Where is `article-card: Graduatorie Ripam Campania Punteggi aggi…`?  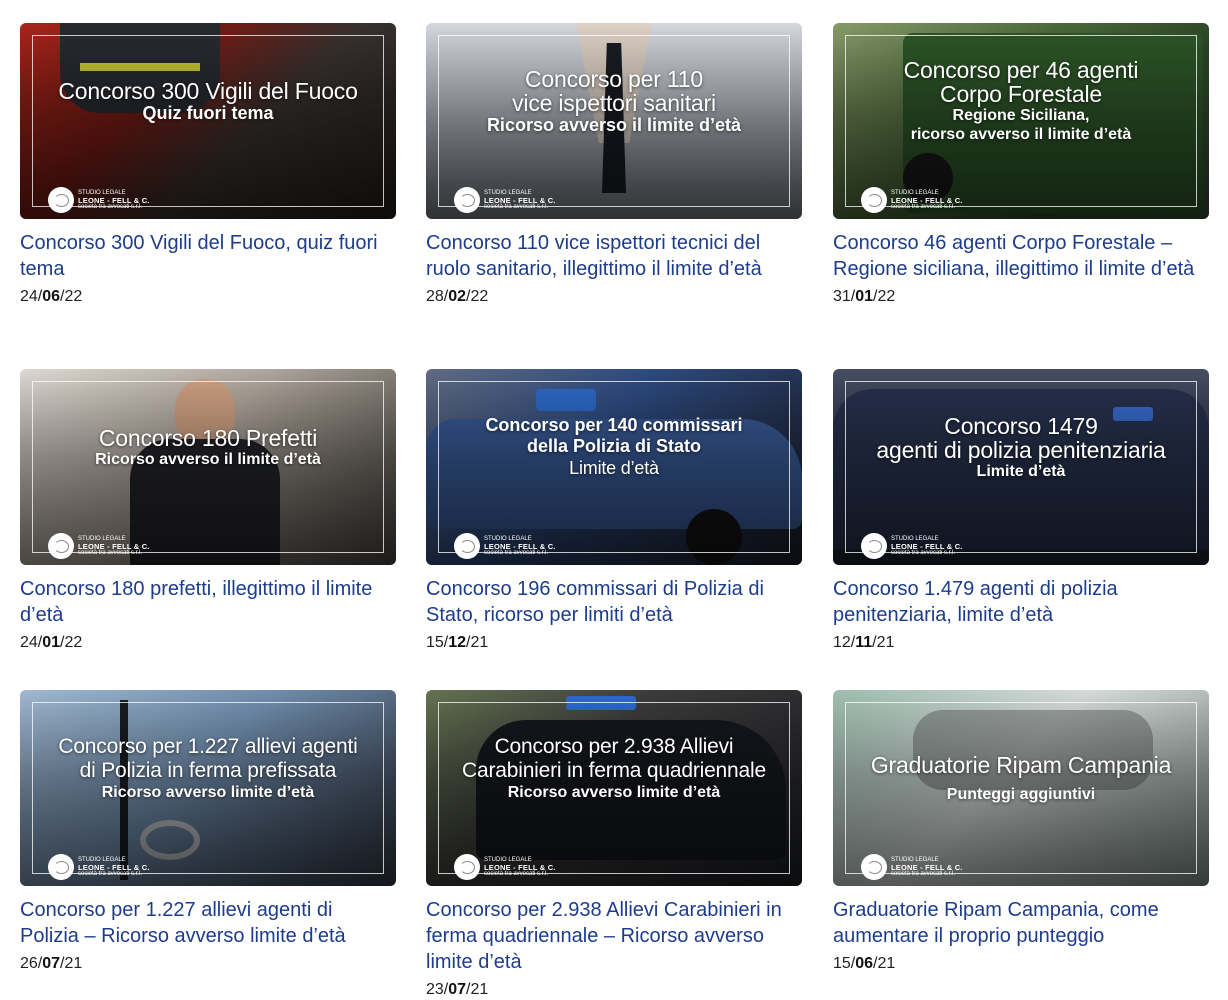 article-card: Graduatorie Ripam Campania Punteggi aggi… is located at coordinates (1021, 831).